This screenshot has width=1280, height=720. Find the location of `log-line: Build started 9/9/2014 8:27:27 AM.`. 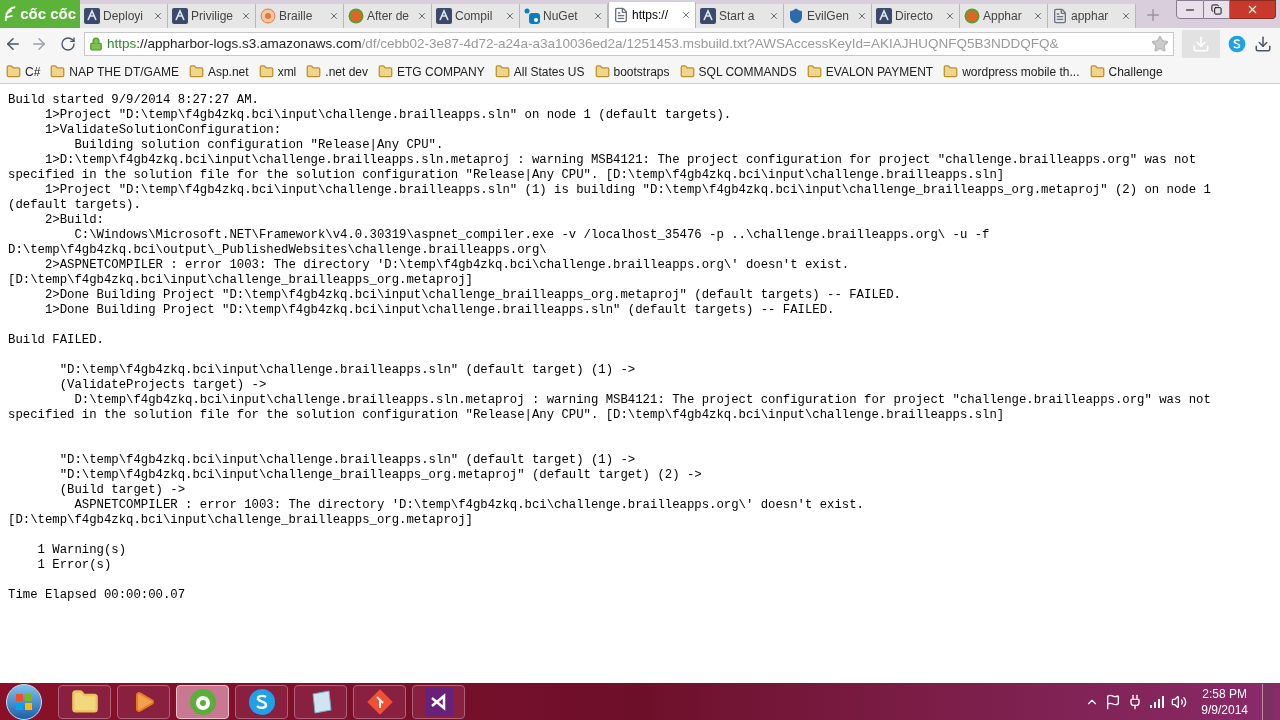

log-line: Build started 9/9/2014 8:27:27 AM. is located at coordinates (133, 100).